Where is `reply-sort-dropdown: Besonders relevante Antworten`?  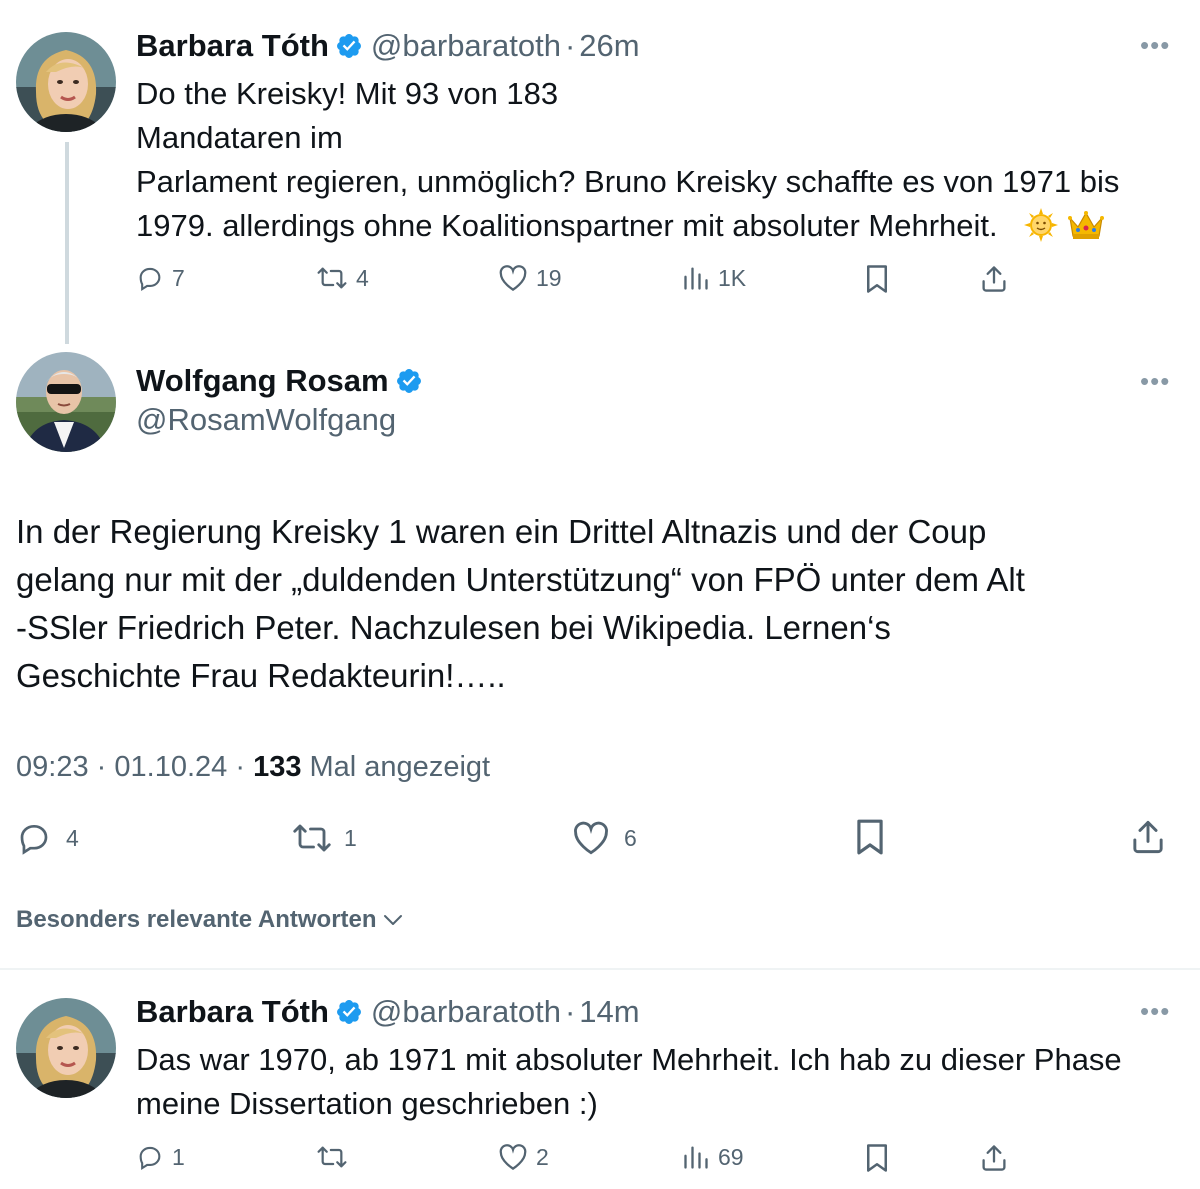
reply-sort-dropdown: Besonders relevante Antworten is located at coordinates (210, 920).